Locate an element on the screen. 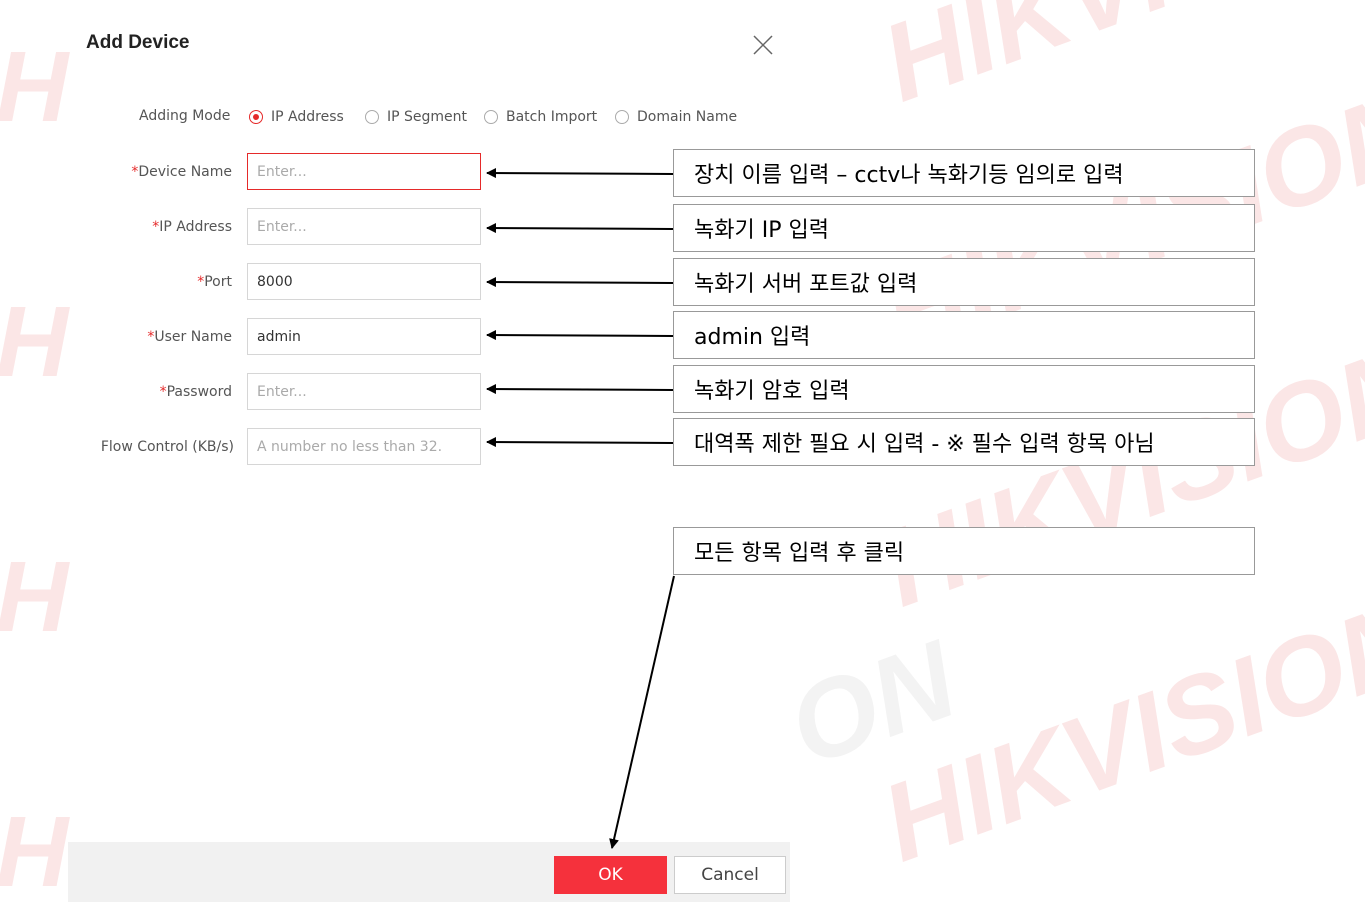 This screenshot has width=1365, height=915. close-icon is located at coordinates (763, 45).